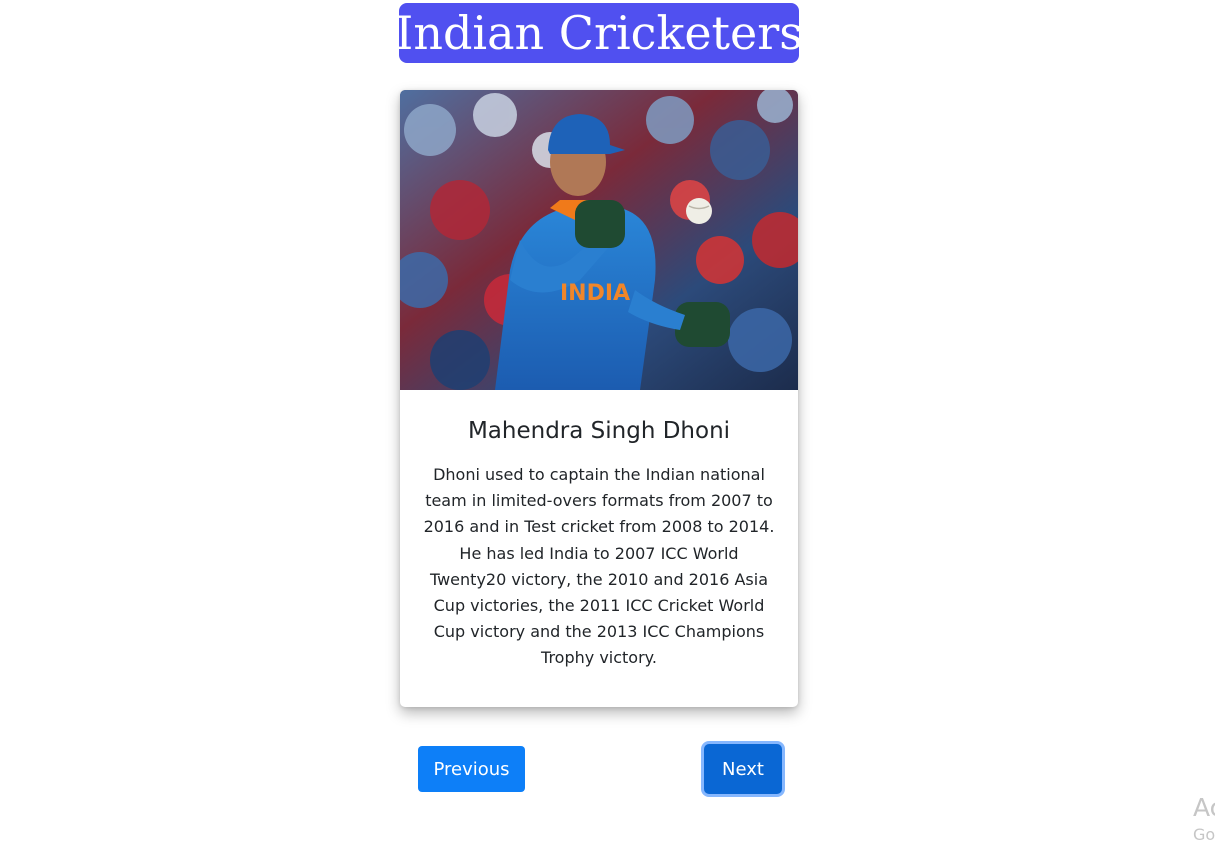 The width and height of the screenshot is (1215, 846). What do you see at coordinates (1204, 834) in the screenshot?
I see `watermark-line2: Go` at bounding box center [1204, 834].